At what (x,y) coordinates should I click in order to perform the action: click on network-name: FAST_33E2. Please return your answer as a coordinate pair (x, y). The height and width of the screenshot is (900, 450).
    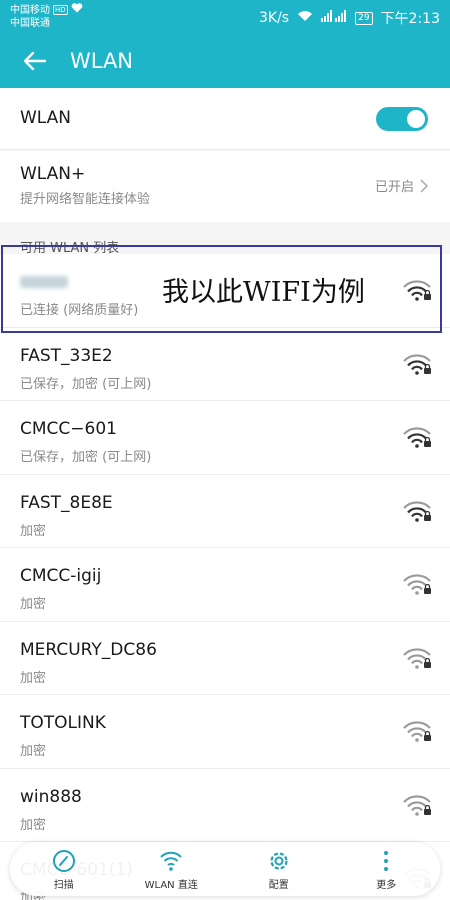
    Looking at the image, I should click on (66, 355).